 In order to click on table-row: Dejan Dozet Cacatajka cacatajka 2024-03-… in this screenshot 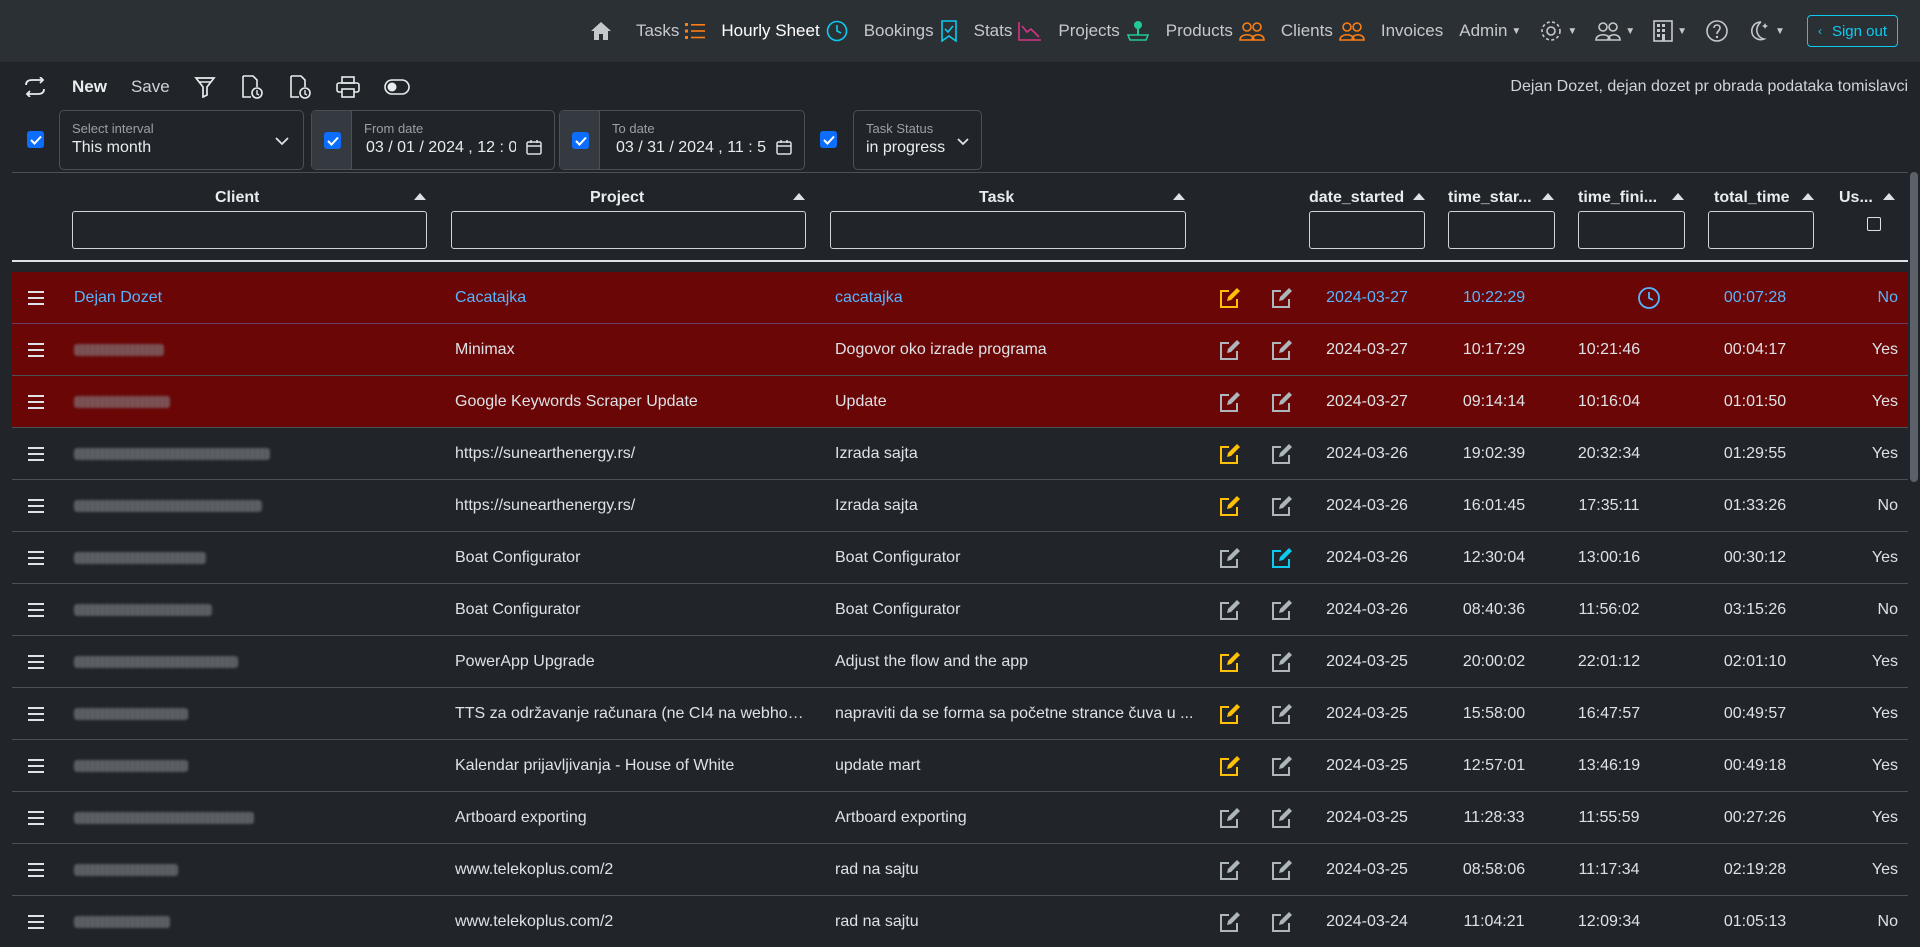, I will do `click(960, 298)`.